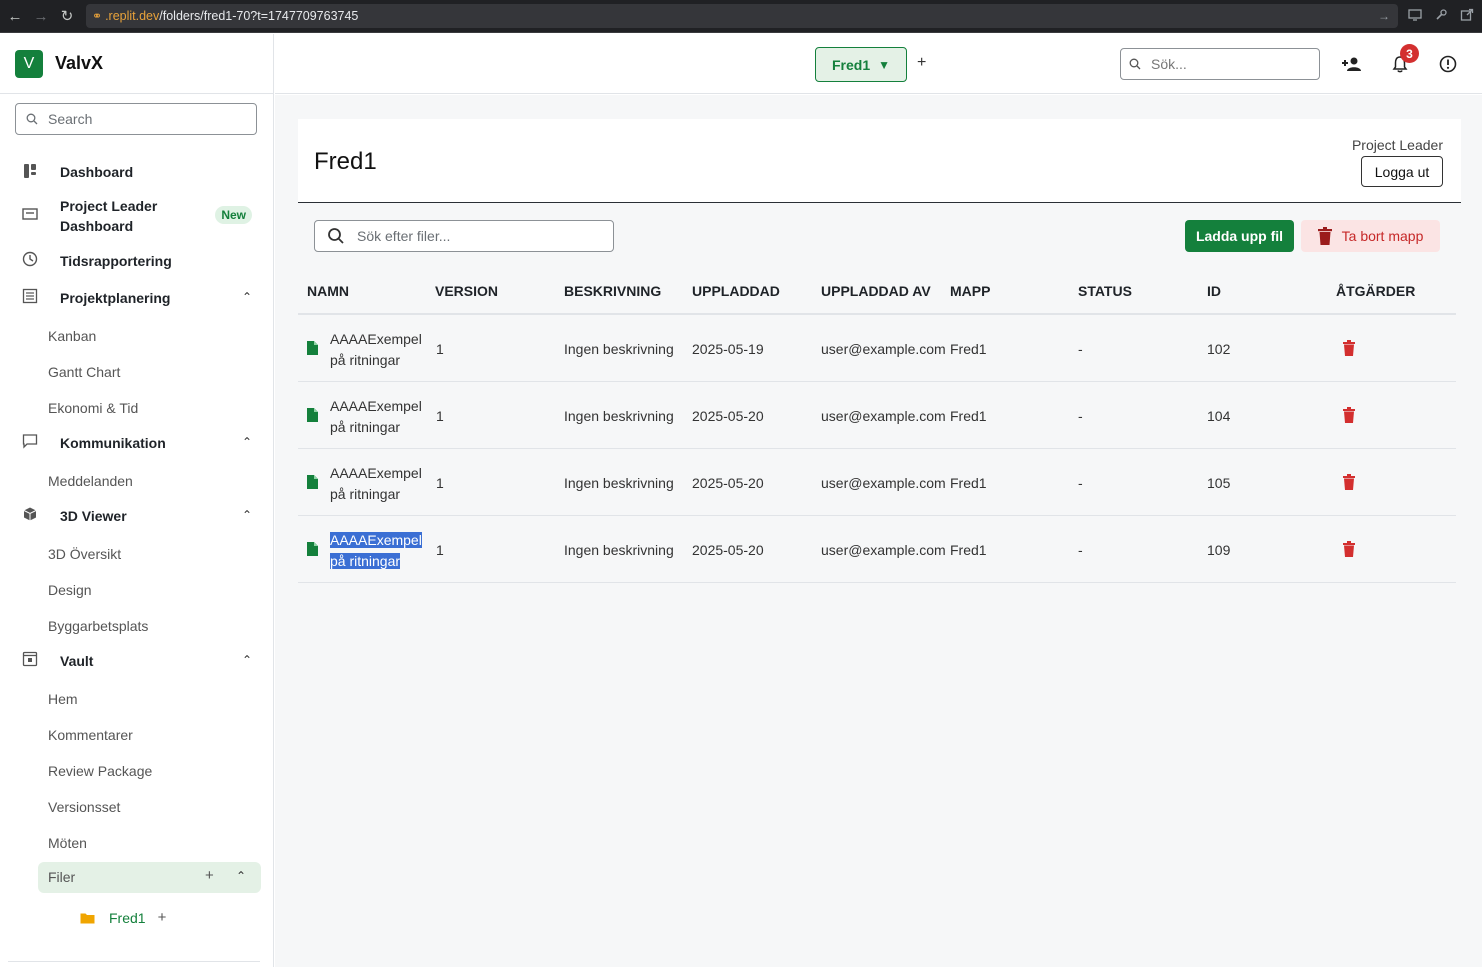  Describe the element at coordinates (136, 119) in the screenshot. I see `sidebar-search-input: Search` at that location.